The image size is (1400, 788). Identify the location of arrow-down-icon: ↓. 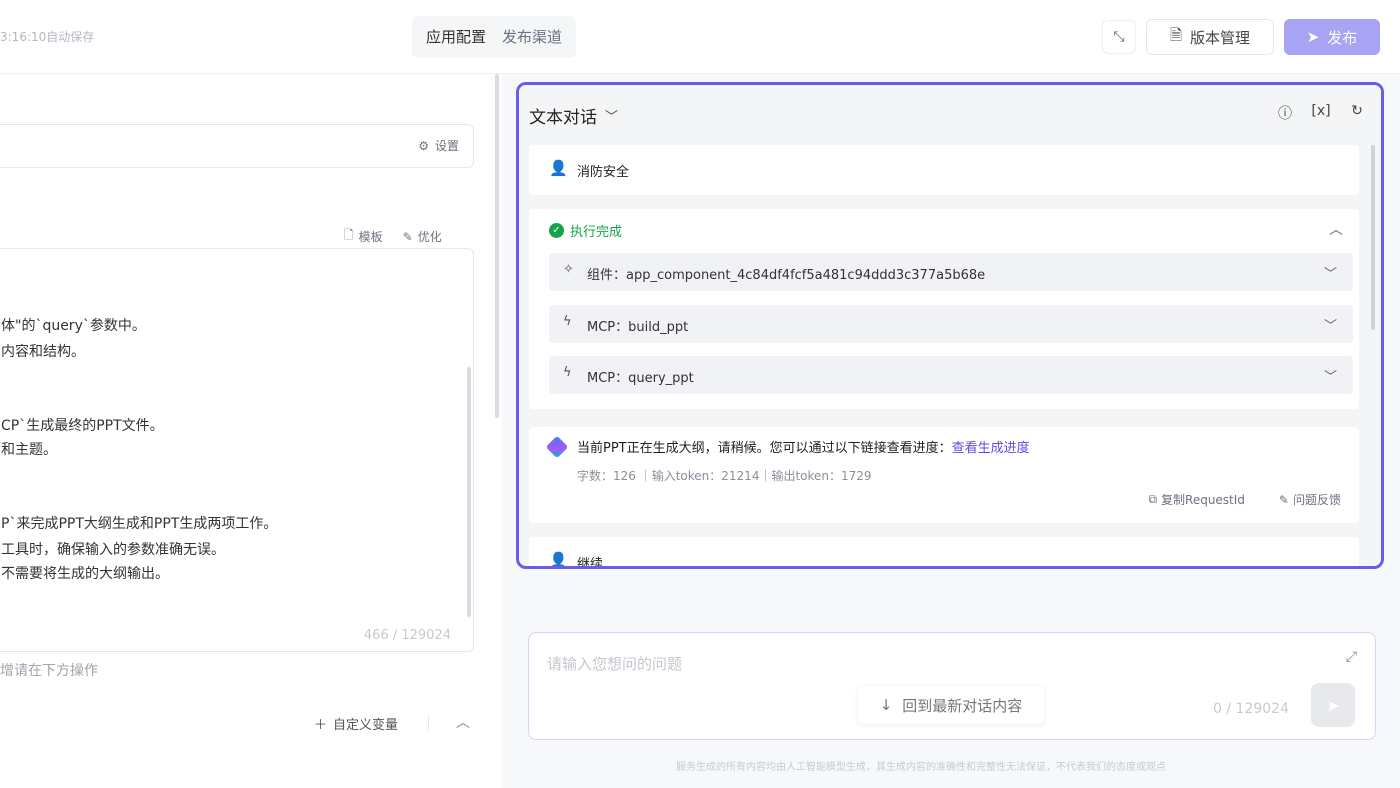
(886, 705).